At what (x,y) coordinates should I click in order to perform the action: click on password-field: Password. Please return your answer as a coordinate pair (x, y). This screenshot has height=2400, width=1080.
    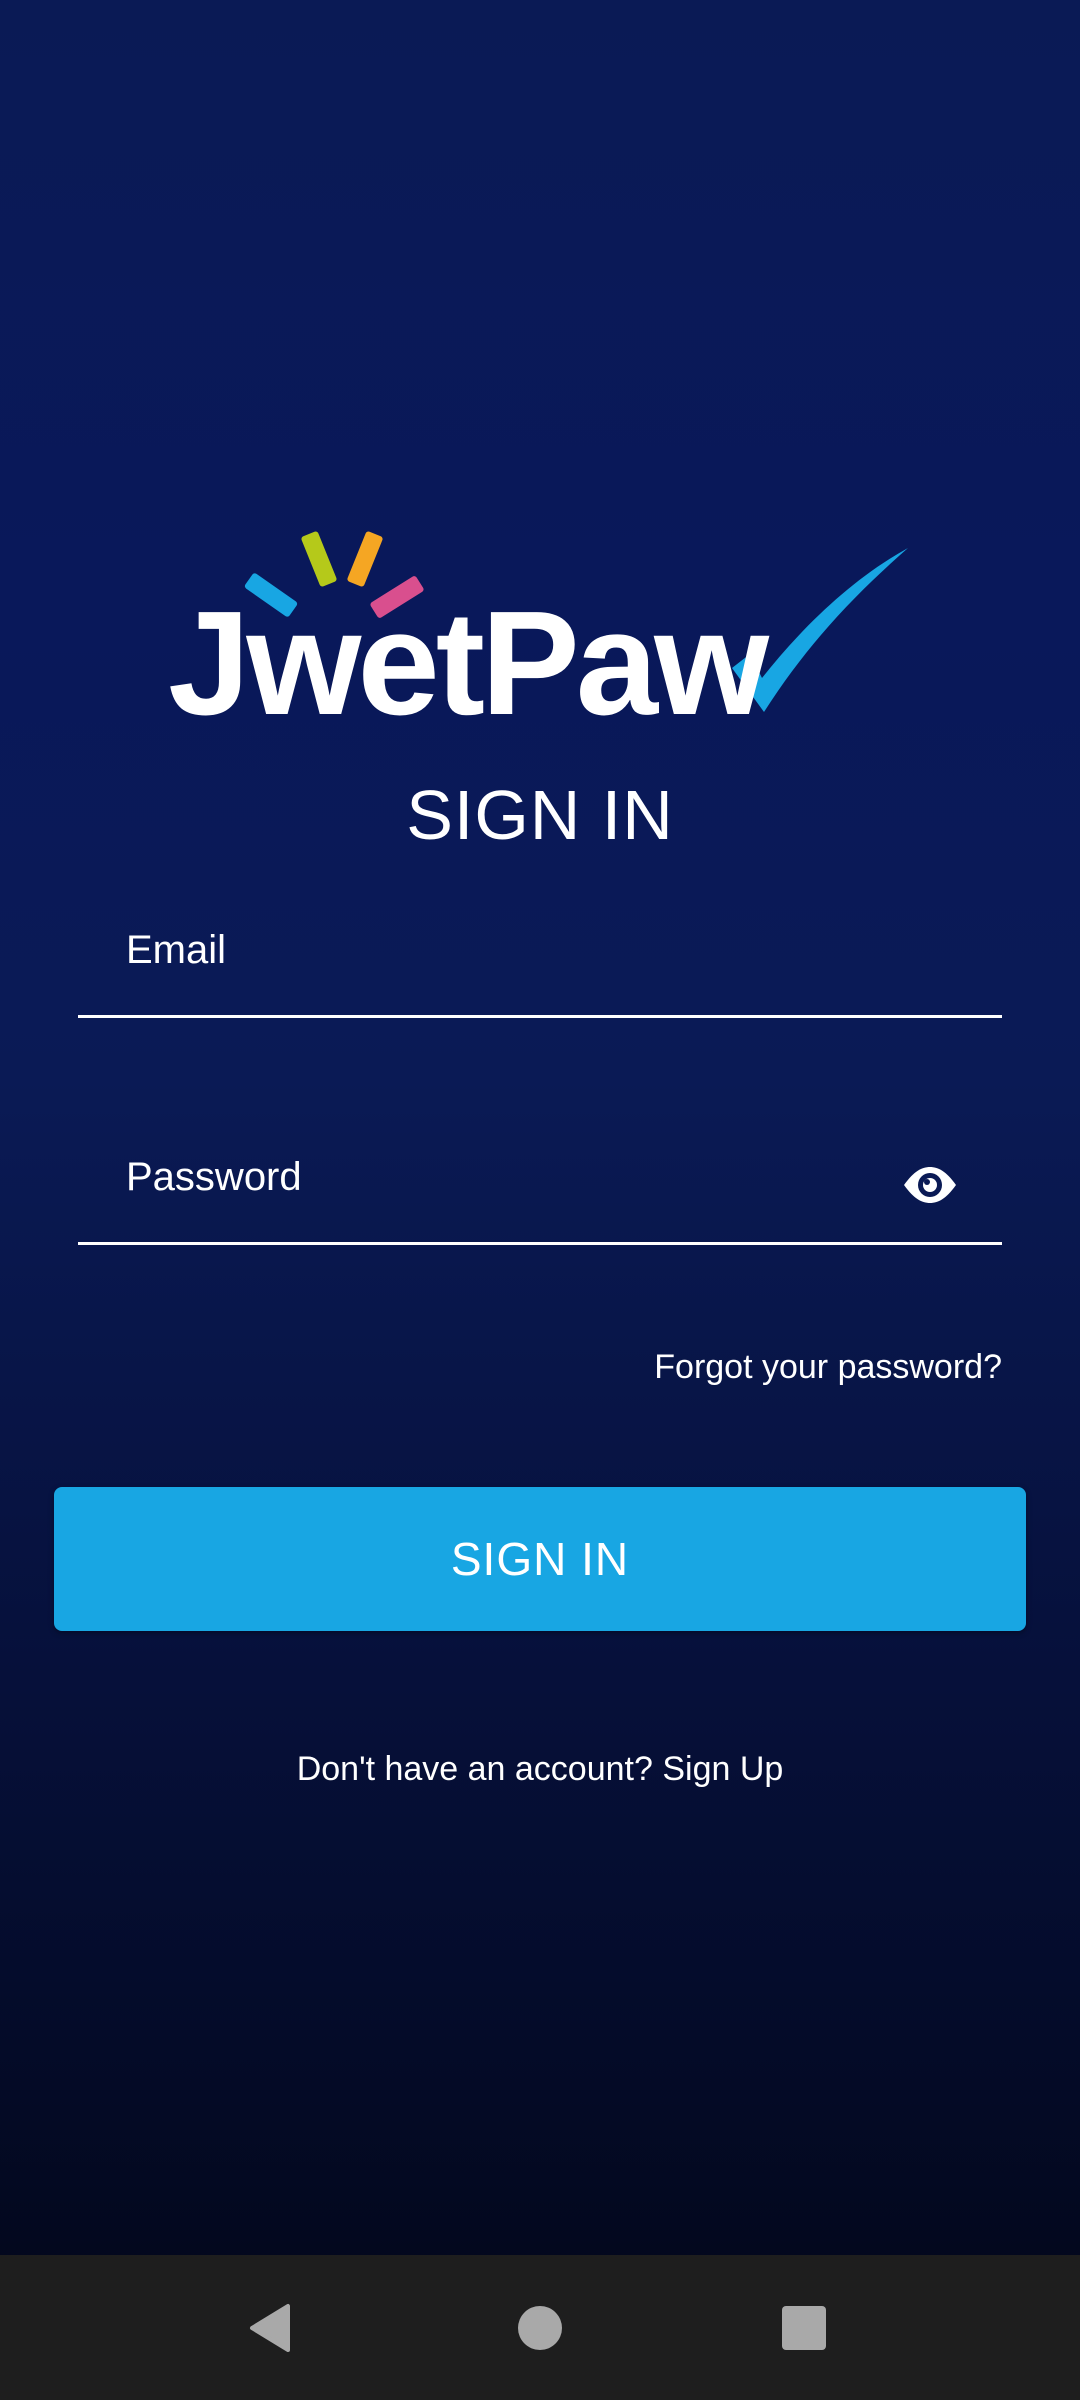
    Looking at the image, I should click on (540, 1190).